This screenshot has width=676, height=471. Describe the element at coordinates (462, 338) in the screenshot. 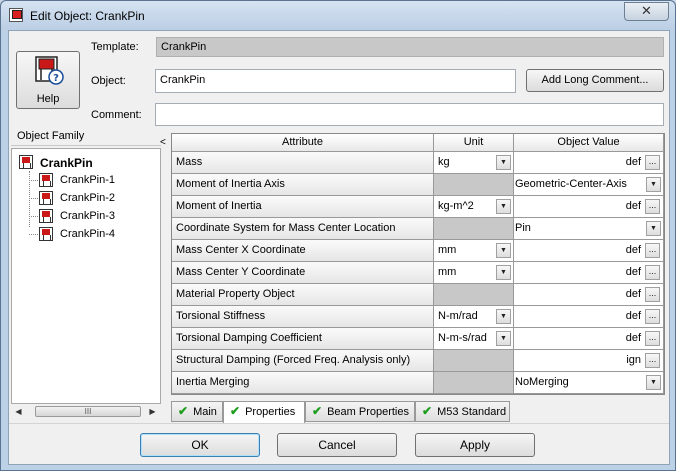

I see `unit-value: N-m-s/rad` at that location.